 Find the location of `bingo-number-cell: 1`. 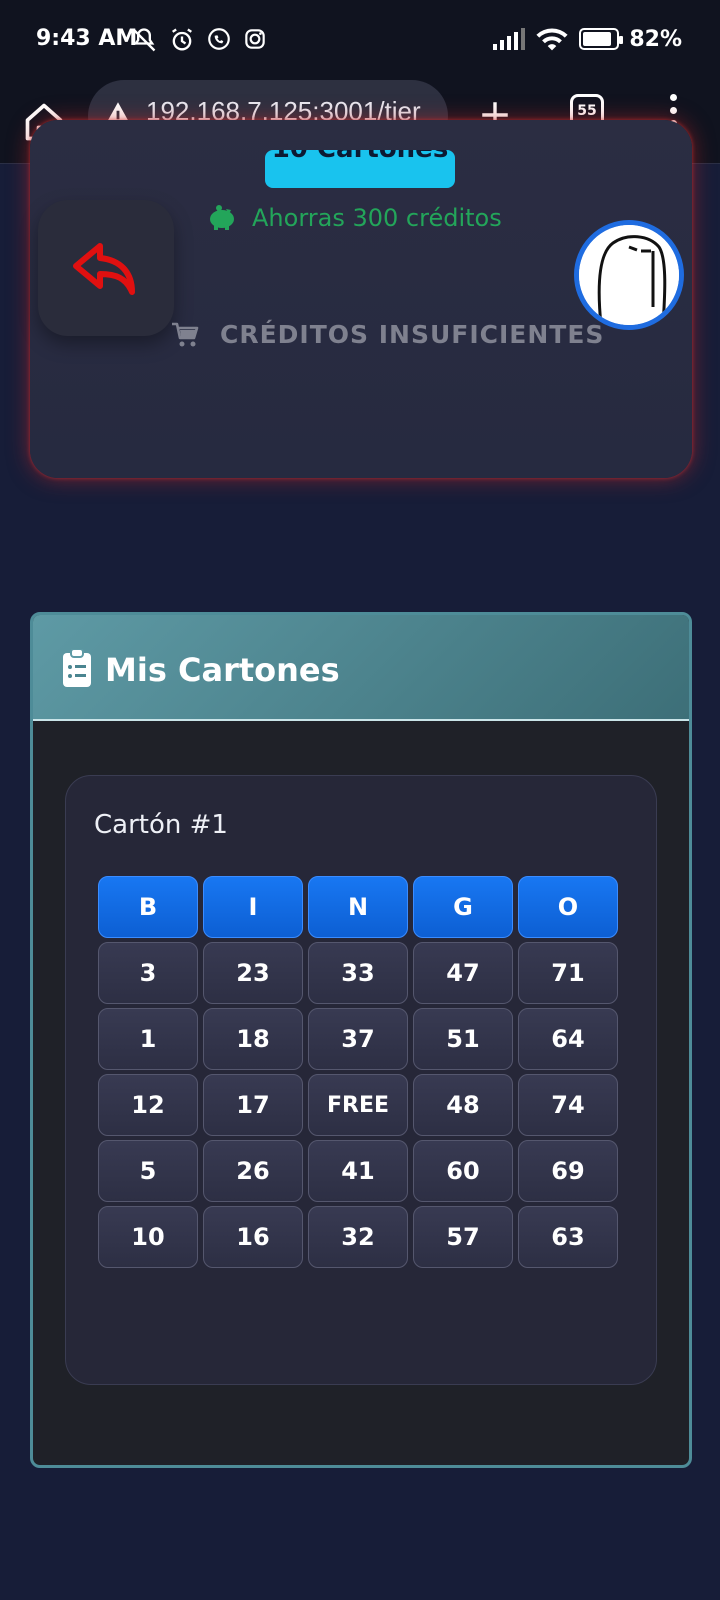

bingo-number-cell: 1 is located at coordinates (148, 1039).